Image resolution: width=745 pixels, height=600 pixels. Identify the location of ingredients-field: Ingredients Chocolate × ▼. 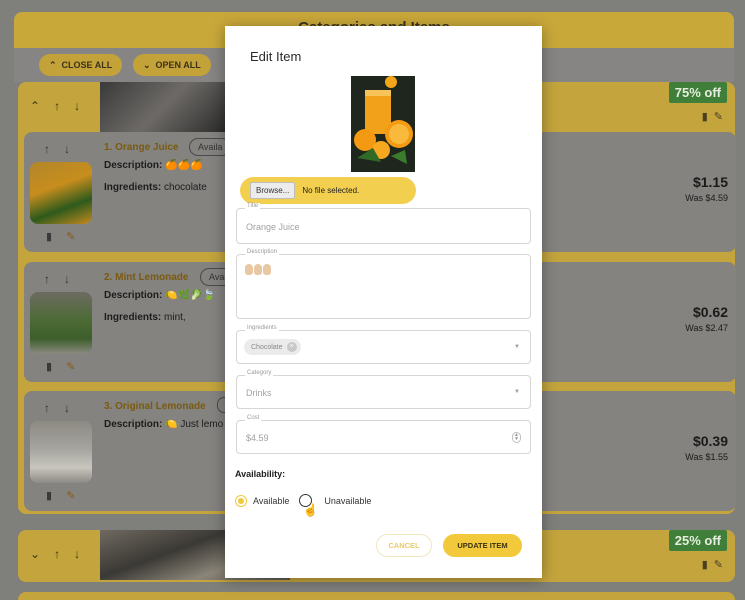
(383, 344).